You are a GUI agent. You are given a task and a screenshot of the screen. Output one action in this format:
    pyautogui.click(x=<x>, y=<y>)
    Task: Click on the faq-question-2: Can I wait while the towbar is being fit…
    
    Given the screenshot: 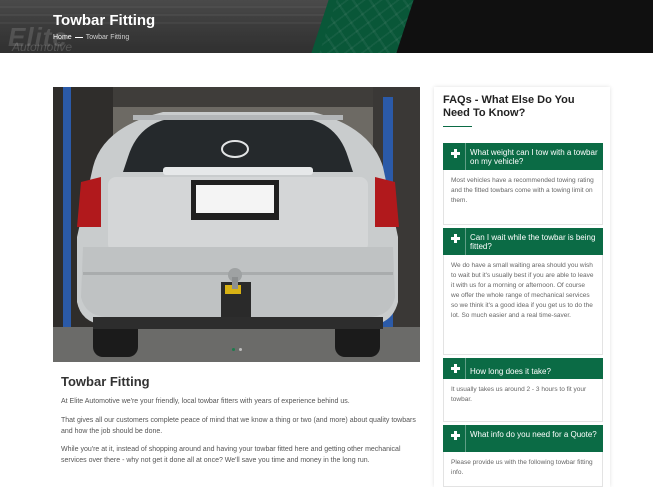 What is the action you would take?
    pyautogui.click(x=523, y=241)
    